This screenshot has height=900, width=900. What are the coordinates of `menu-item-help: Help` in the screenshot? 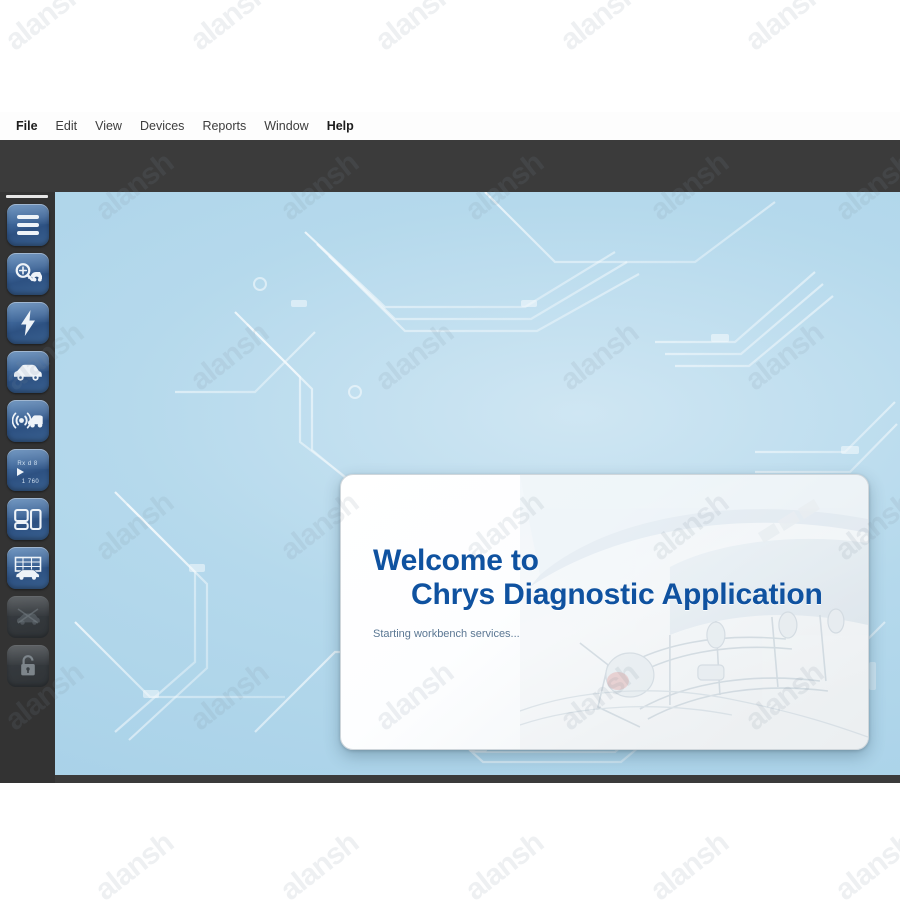 It's located at (340, 126).